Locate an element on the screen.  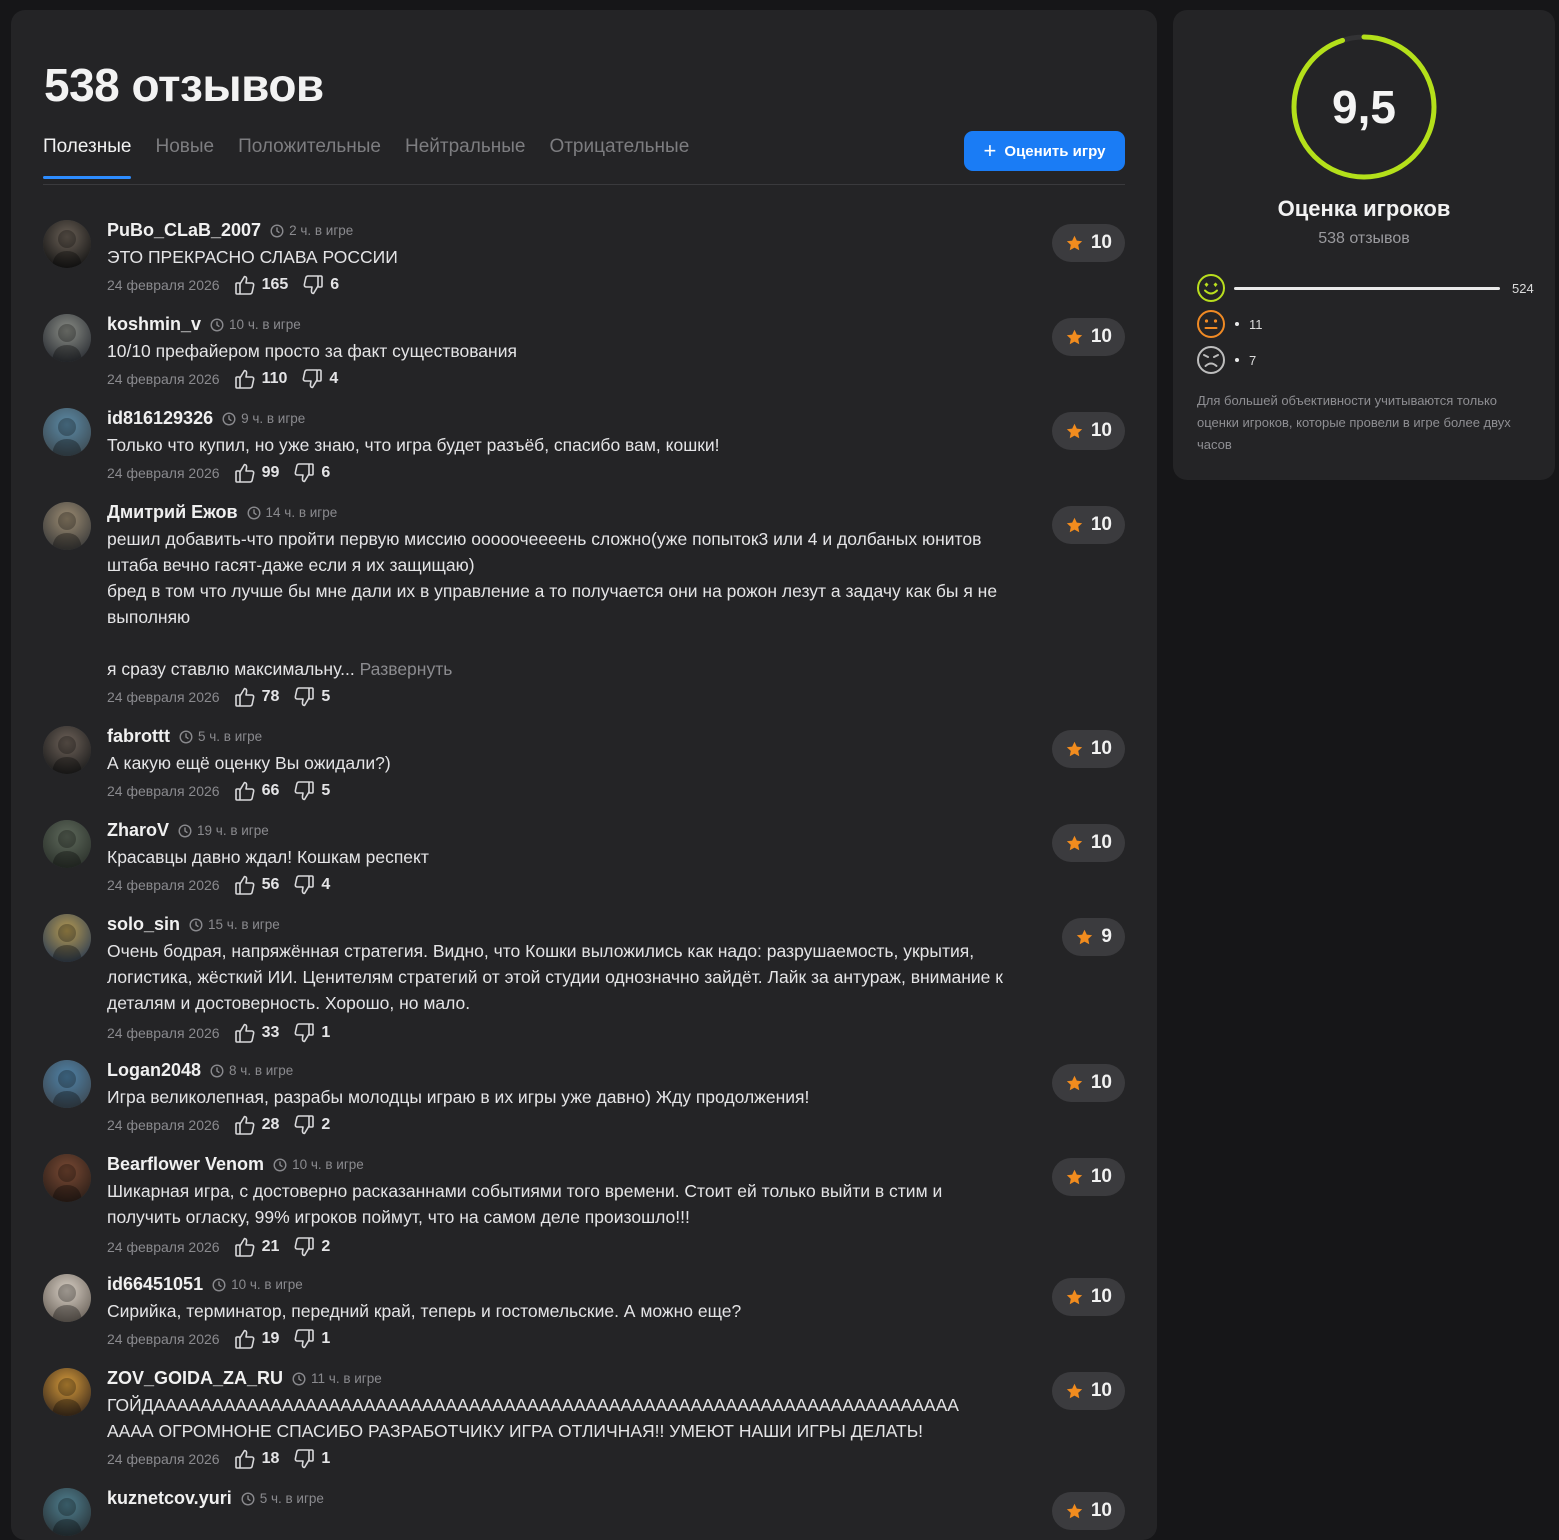
review-text: Красавцы давно ждал! Кошкам респект is located at coordinates (557, 857).